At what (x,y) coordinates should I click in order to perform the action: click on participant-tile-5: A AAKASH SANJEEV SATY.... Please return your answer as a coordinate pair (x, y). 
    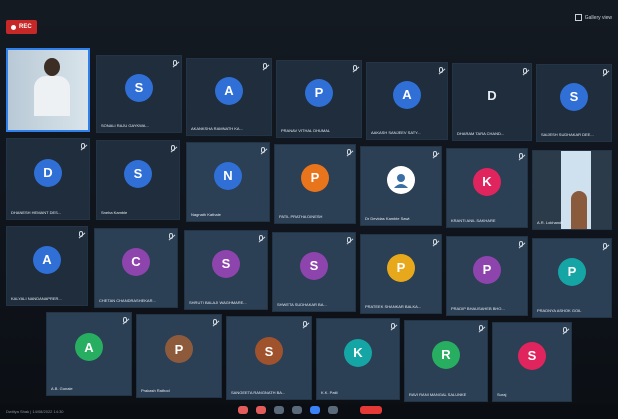
    Looking at the image, I should click on (407, 101).